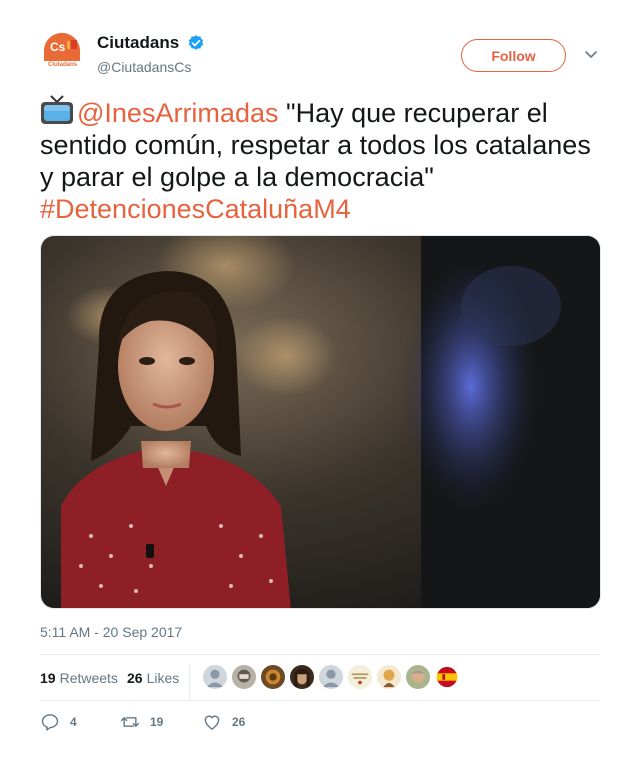  I want to click on reply-button: 4, so click(58, 722).